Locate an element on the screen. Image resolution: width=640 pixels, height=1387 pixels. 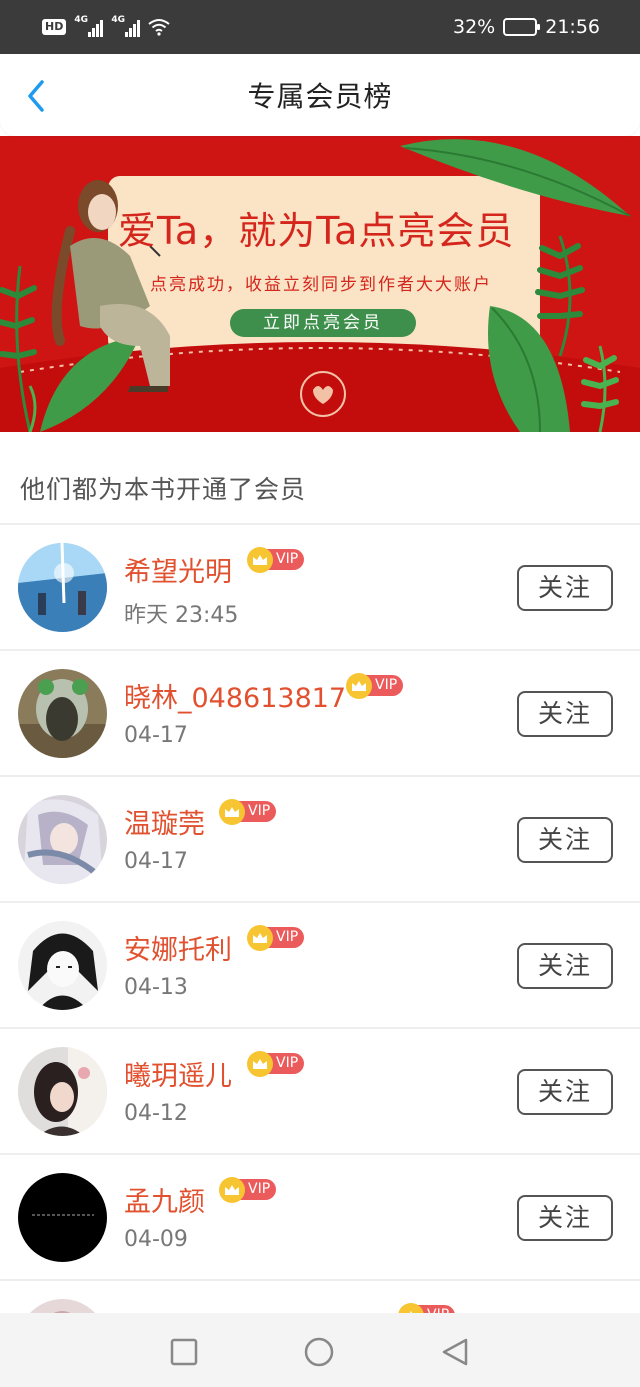
member-time: 04-12 is located at coordinates (156, 1113).